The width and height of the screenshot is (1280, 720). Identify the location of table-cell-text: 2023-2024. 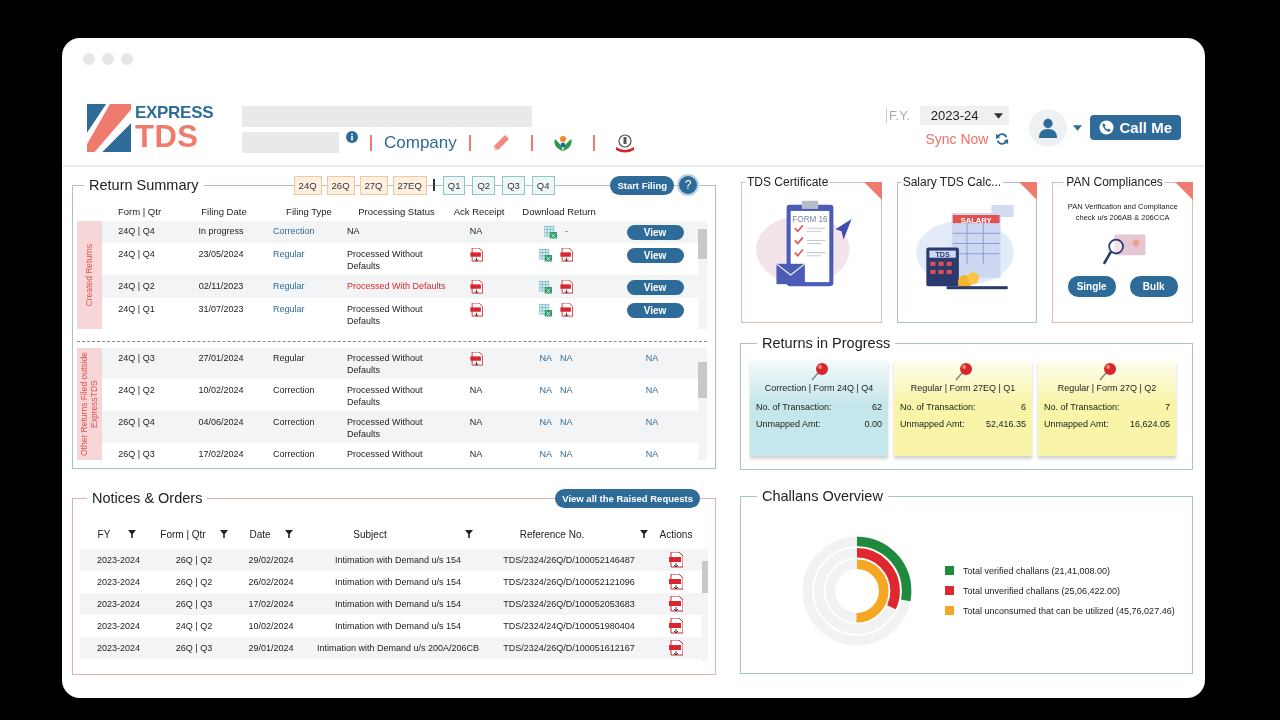
(118, 626).